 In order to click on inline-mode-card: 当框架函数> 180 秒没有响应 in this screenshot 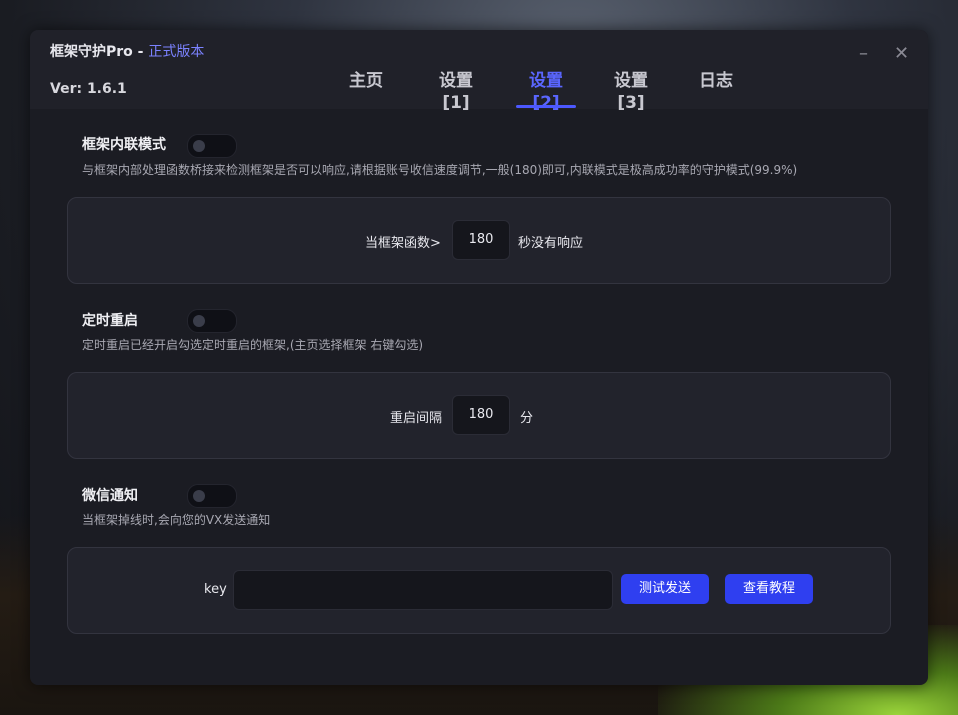, I will do `click(479, 240)`.